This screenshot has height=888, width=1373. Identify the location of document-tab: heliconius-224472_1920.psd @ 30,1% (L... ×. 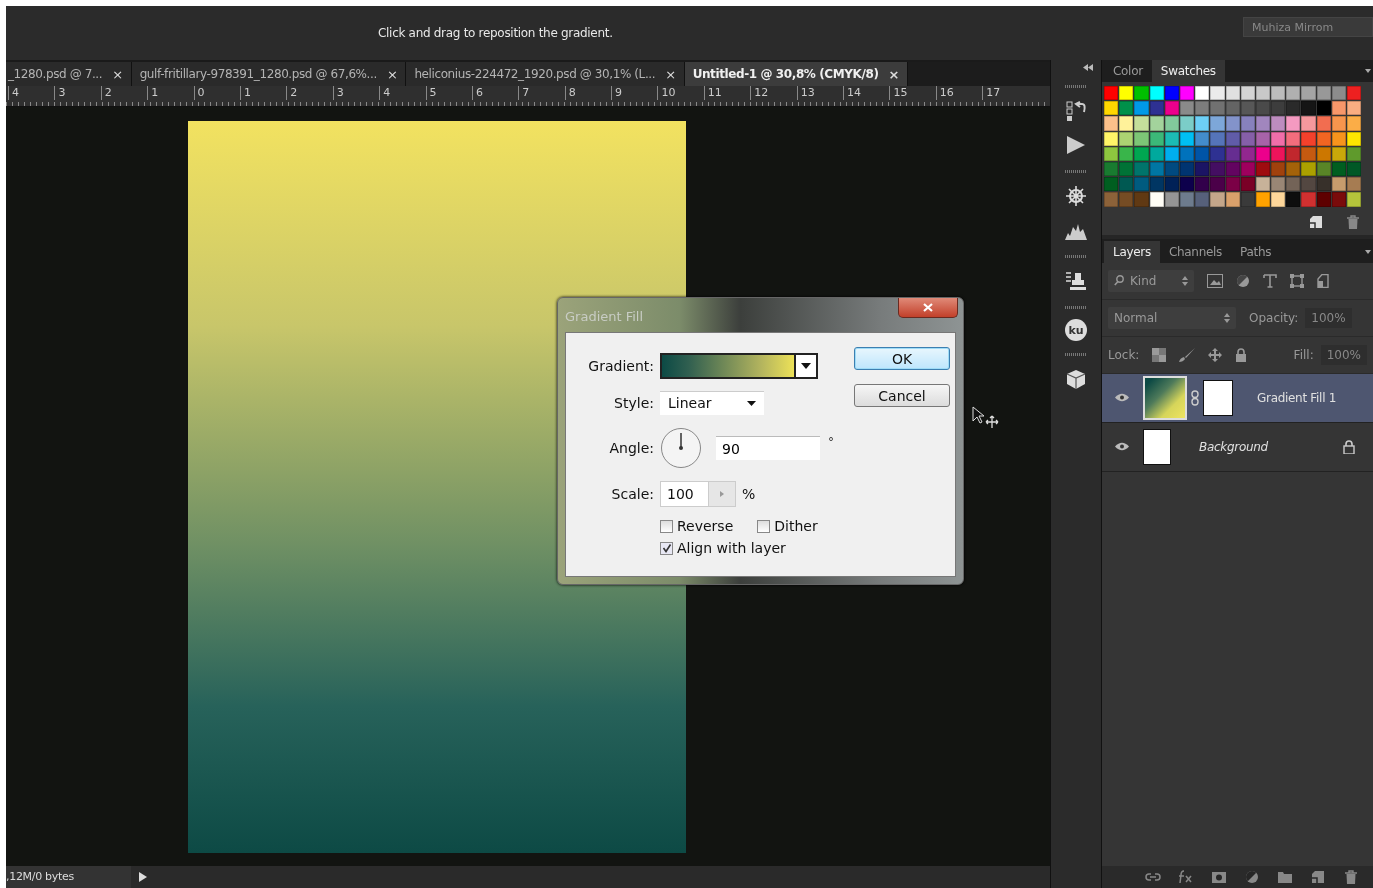
(545, 74).